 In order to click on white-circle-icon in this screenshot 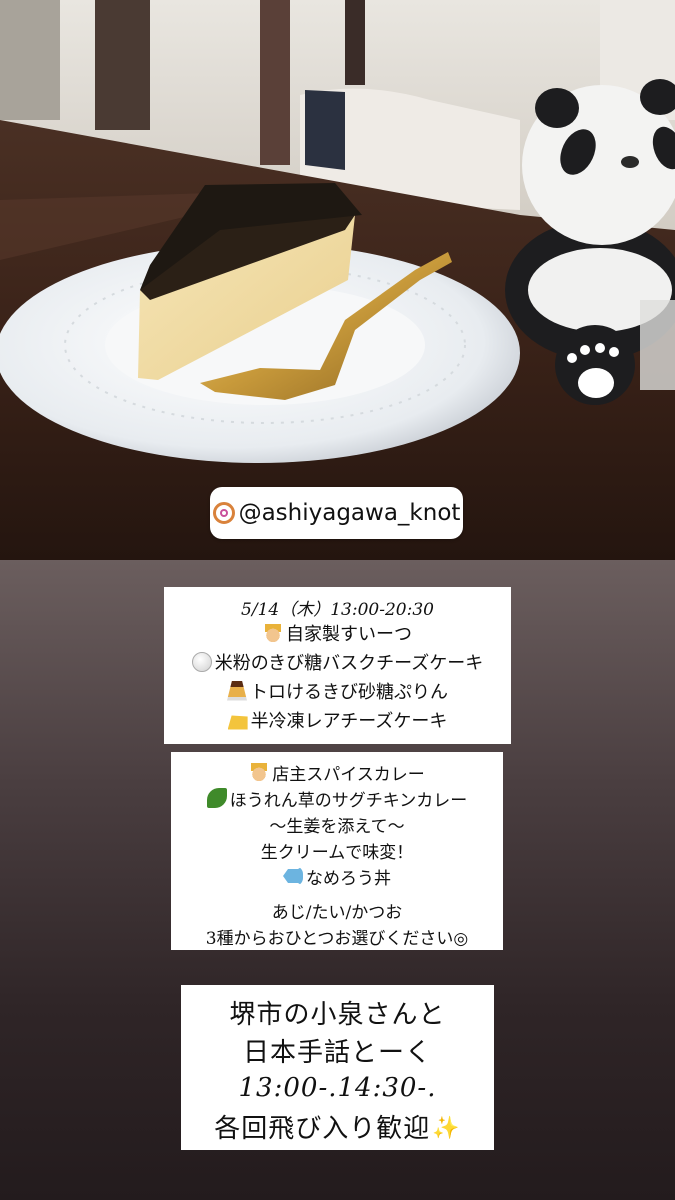, I will do `click(201, 661)`.